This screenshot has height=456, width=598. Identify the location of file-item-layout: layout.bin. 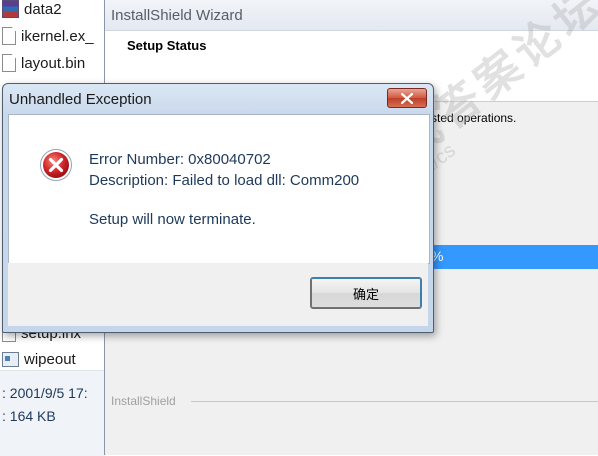
(53, 63).